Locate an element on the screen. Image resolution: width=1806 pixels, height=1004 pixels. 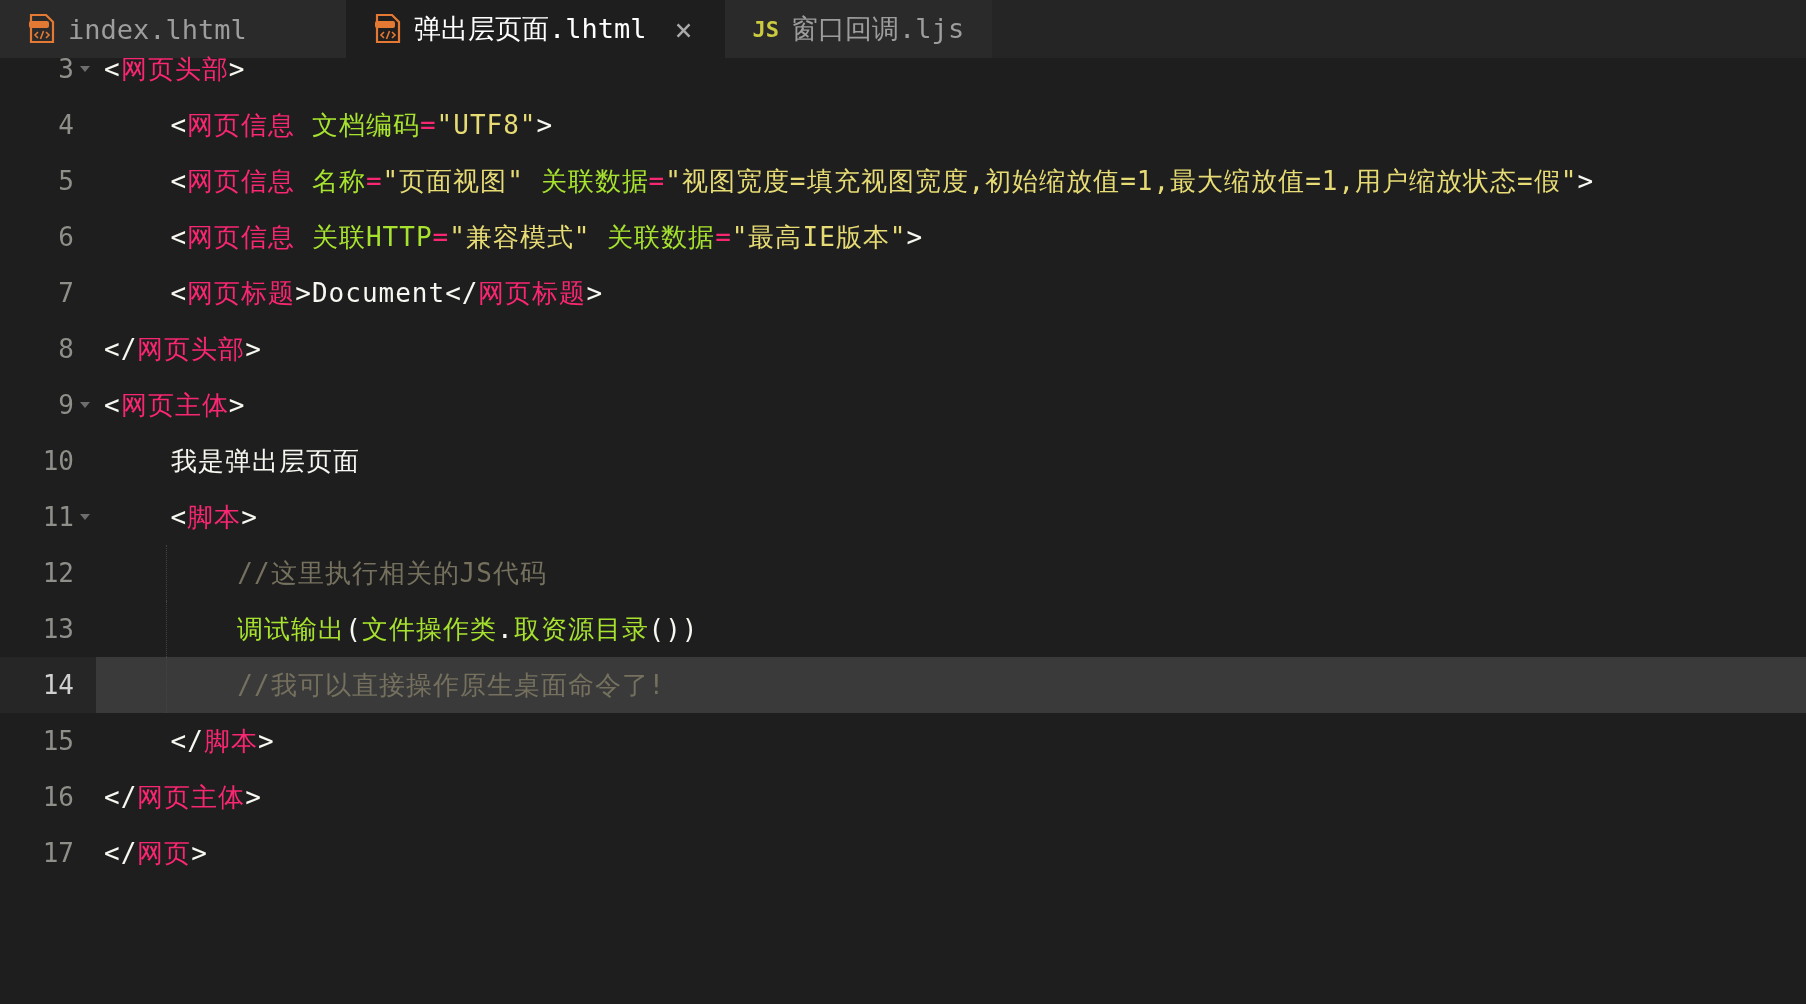
line-number: 10 is located at coordinates (58, 461).